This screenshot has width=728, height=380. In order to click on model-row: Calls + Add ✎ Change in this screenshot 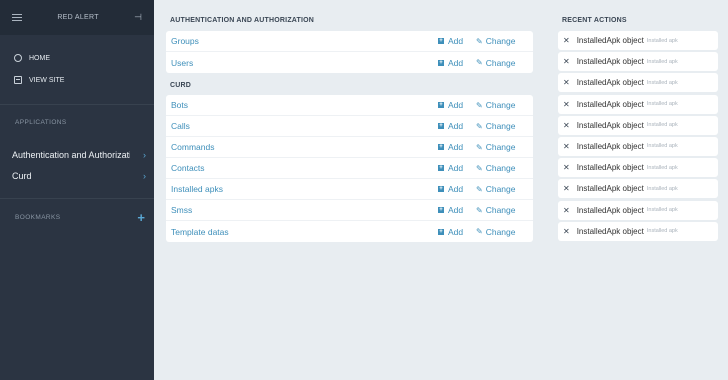, I will do `click(349, 126)`.